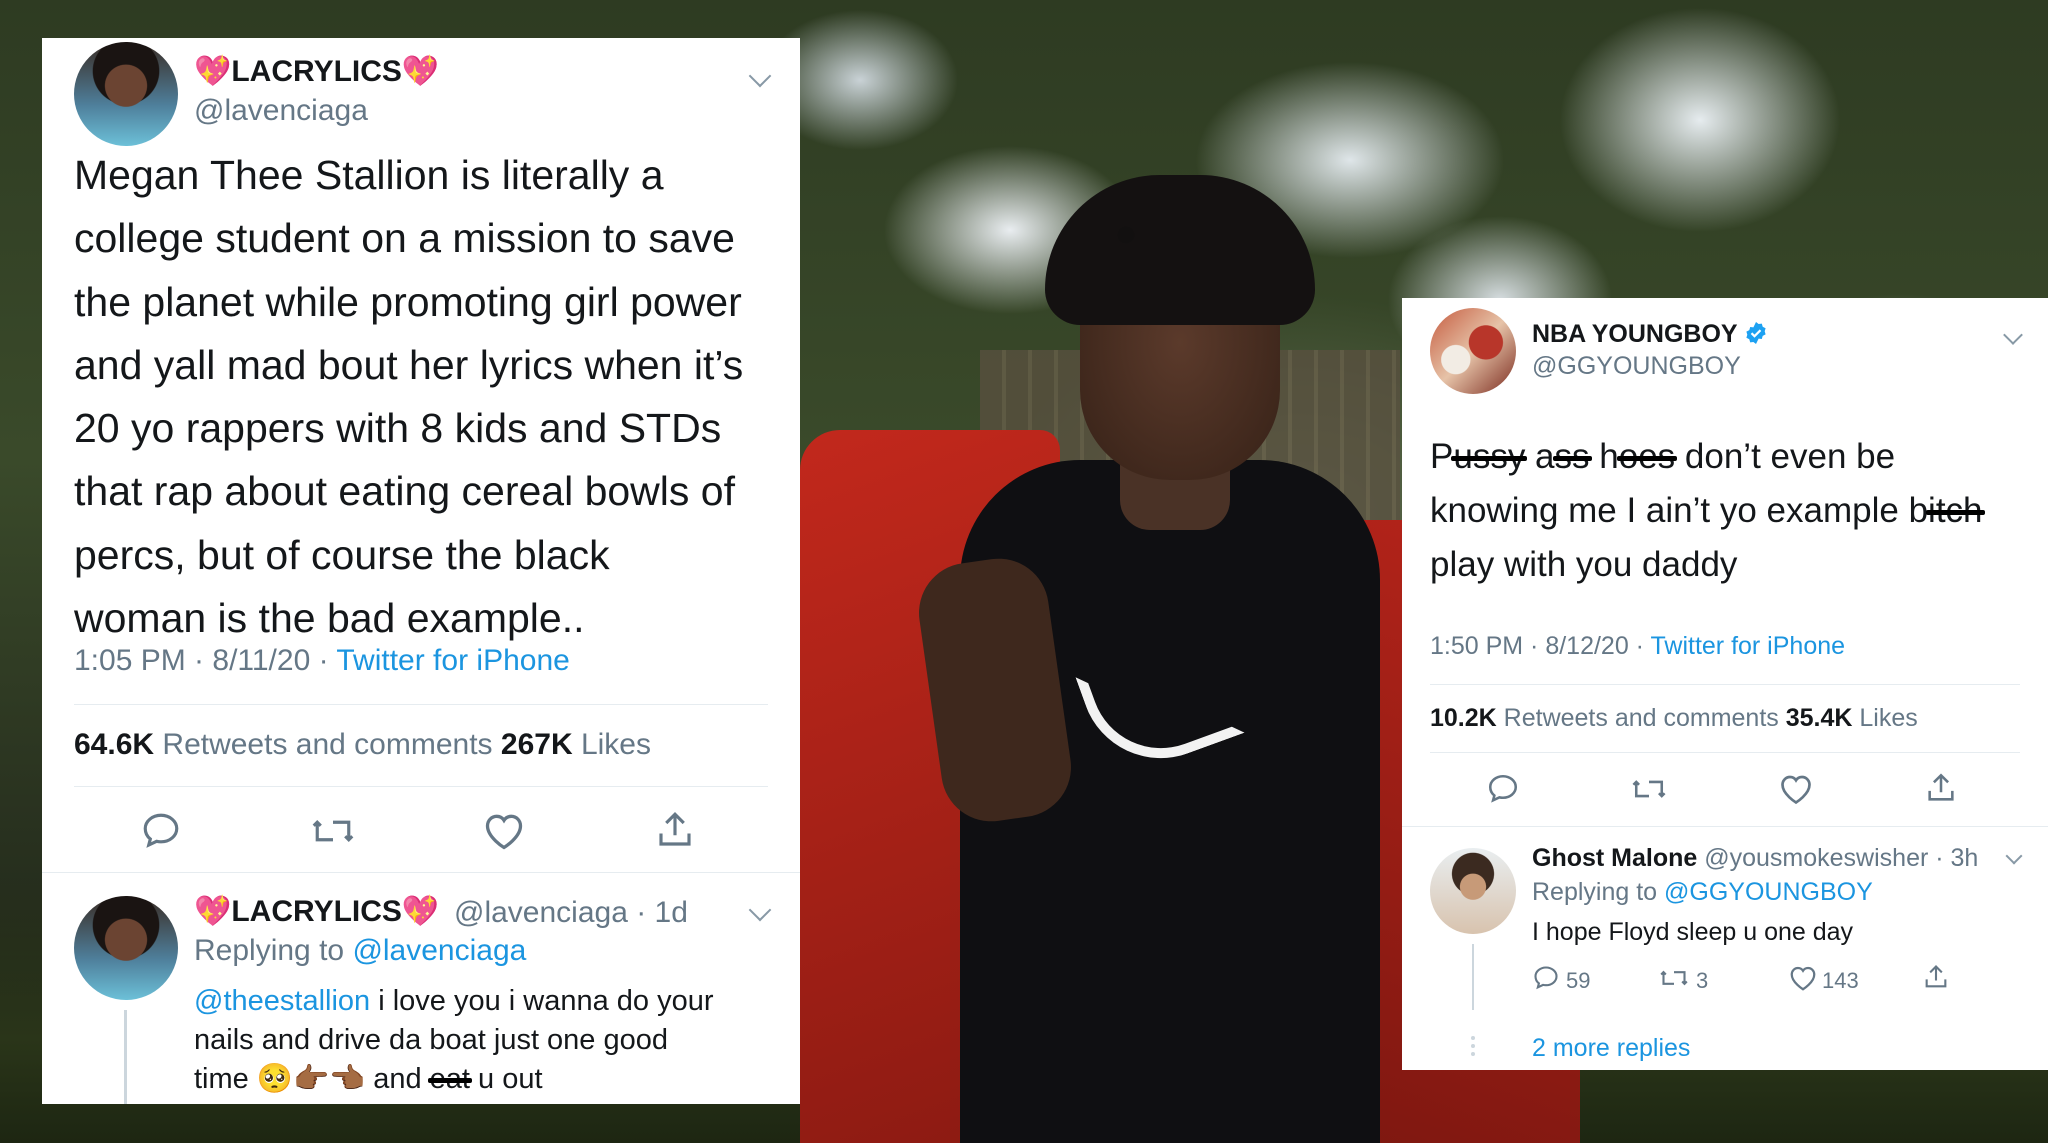  What do you see at coordinates (281, 111) in the screenshot?
I see `user-handle: @lavenciaga` at bounding box center [281, 111].